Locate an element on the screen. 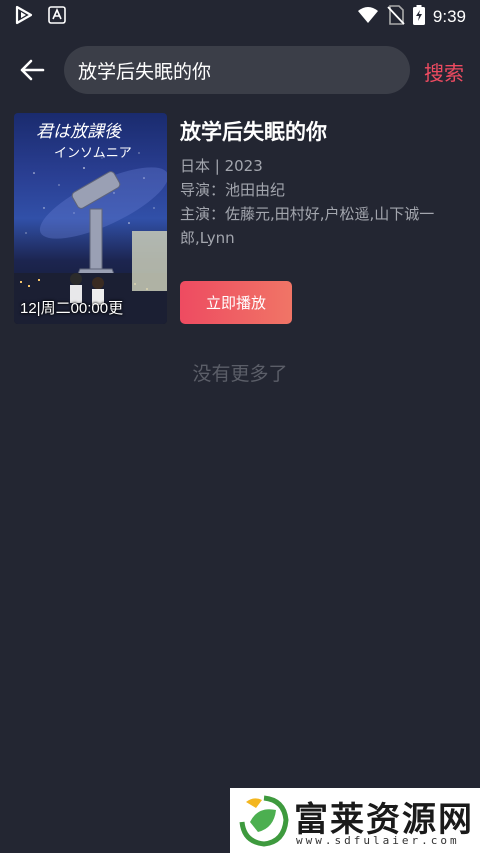 The height and width of the screenshot is (853, 480). status-time: 9:39 is located at coordinates (449, 16).